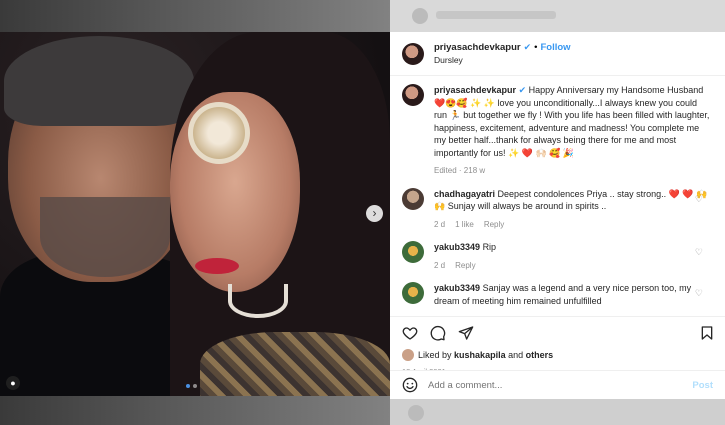 The width and height of the screenshot is (725, 425). What do you see at coordinates (295, 364) in the screenshot?
I see `photo-dress` at bounding box center [295, 364].